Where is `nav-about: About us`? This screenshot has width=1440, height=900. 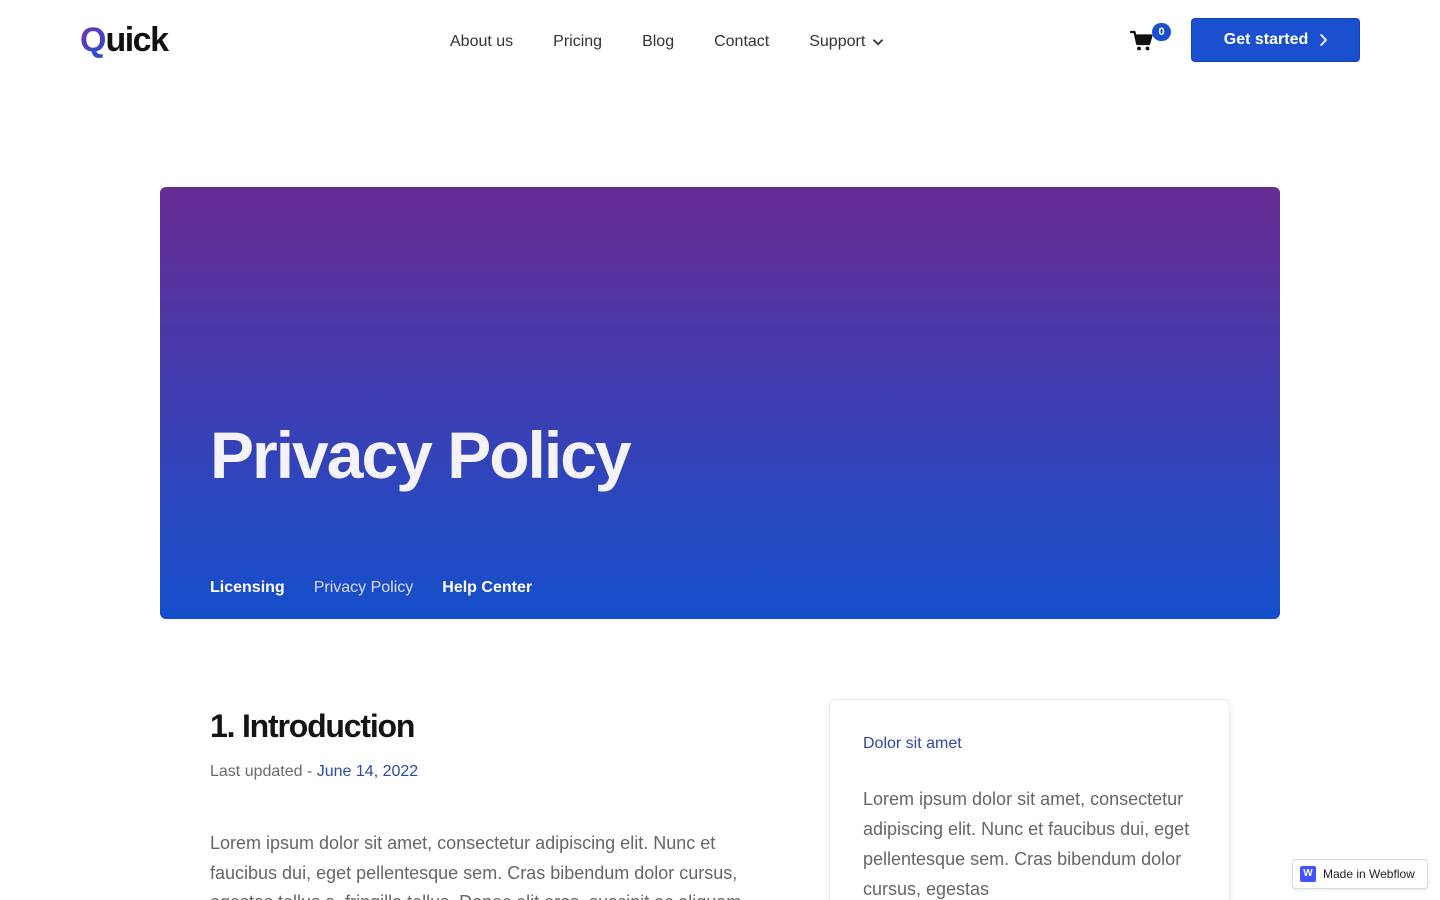 nav-about: About us is located at coordinates (481, 42).